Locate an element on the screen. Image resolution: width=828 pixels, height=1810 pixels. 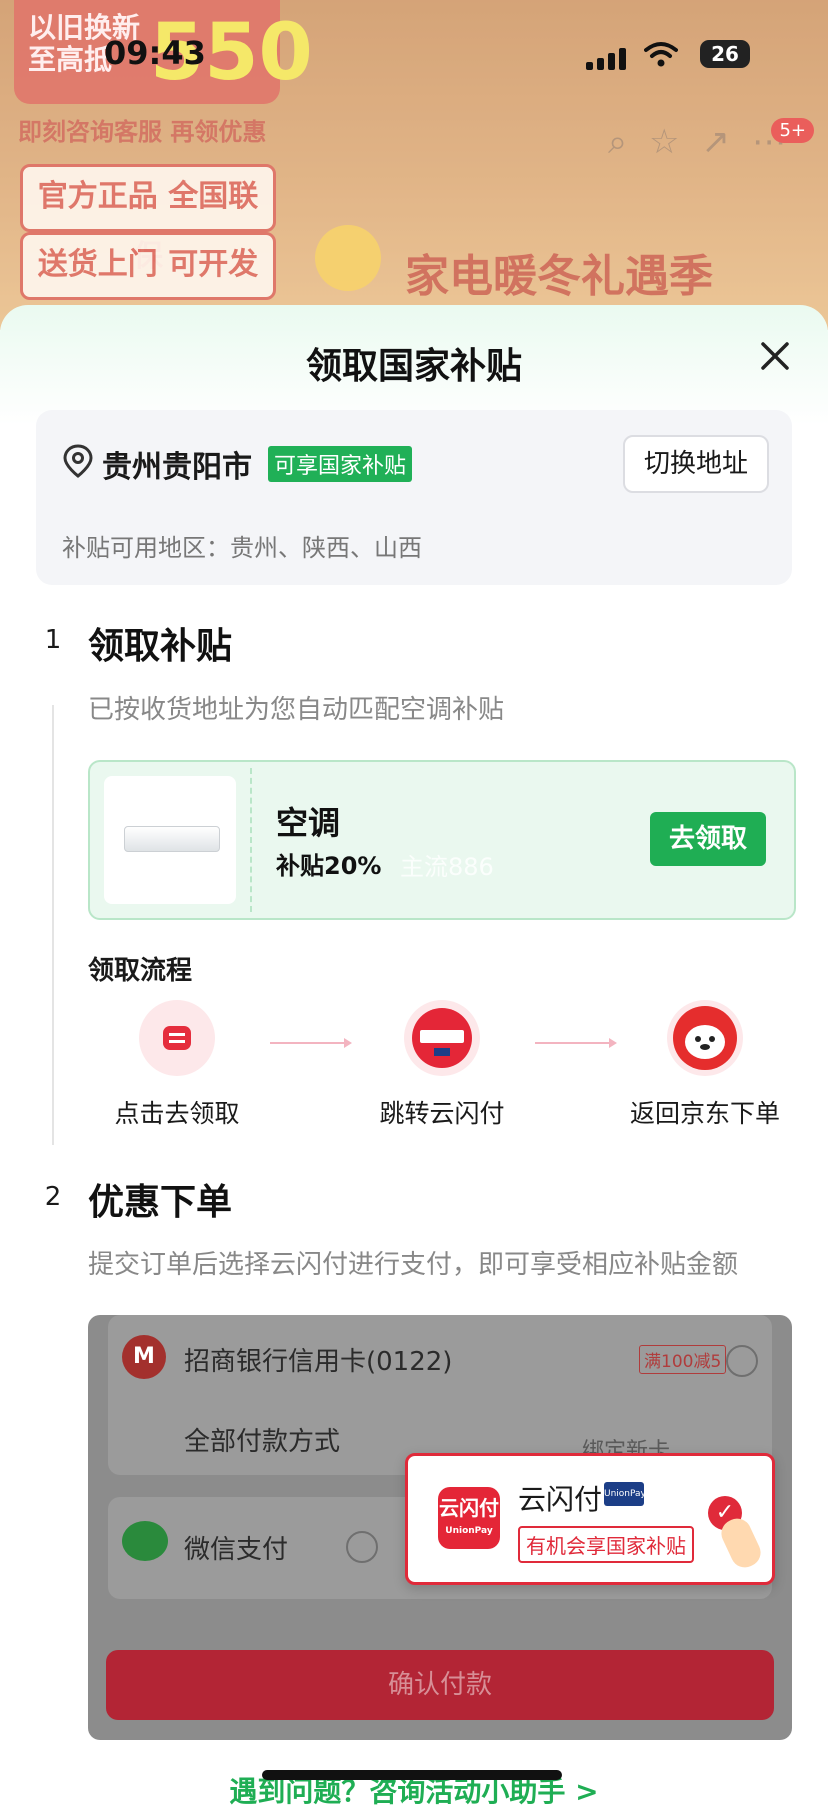
status-time: 09:43 is located at coordinates (155, 53).